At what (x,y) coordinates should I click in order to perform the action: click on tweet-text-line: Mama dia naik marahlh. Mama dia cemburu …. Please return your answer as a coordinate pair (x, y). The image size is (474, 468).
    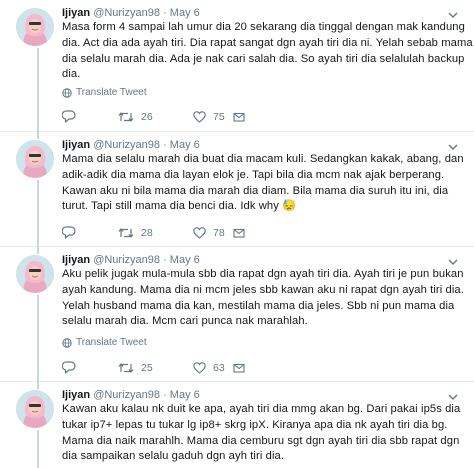
    Looking at the image, I should click on (261, 440).